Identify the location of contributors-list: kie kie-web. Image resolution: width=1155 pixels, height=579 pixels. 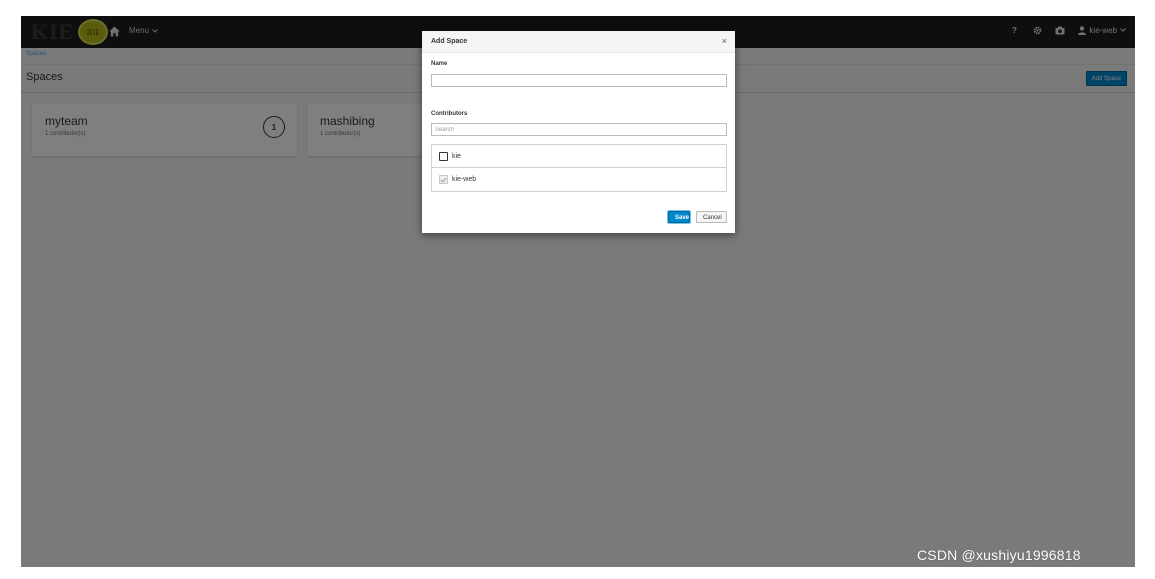
(579, 168).